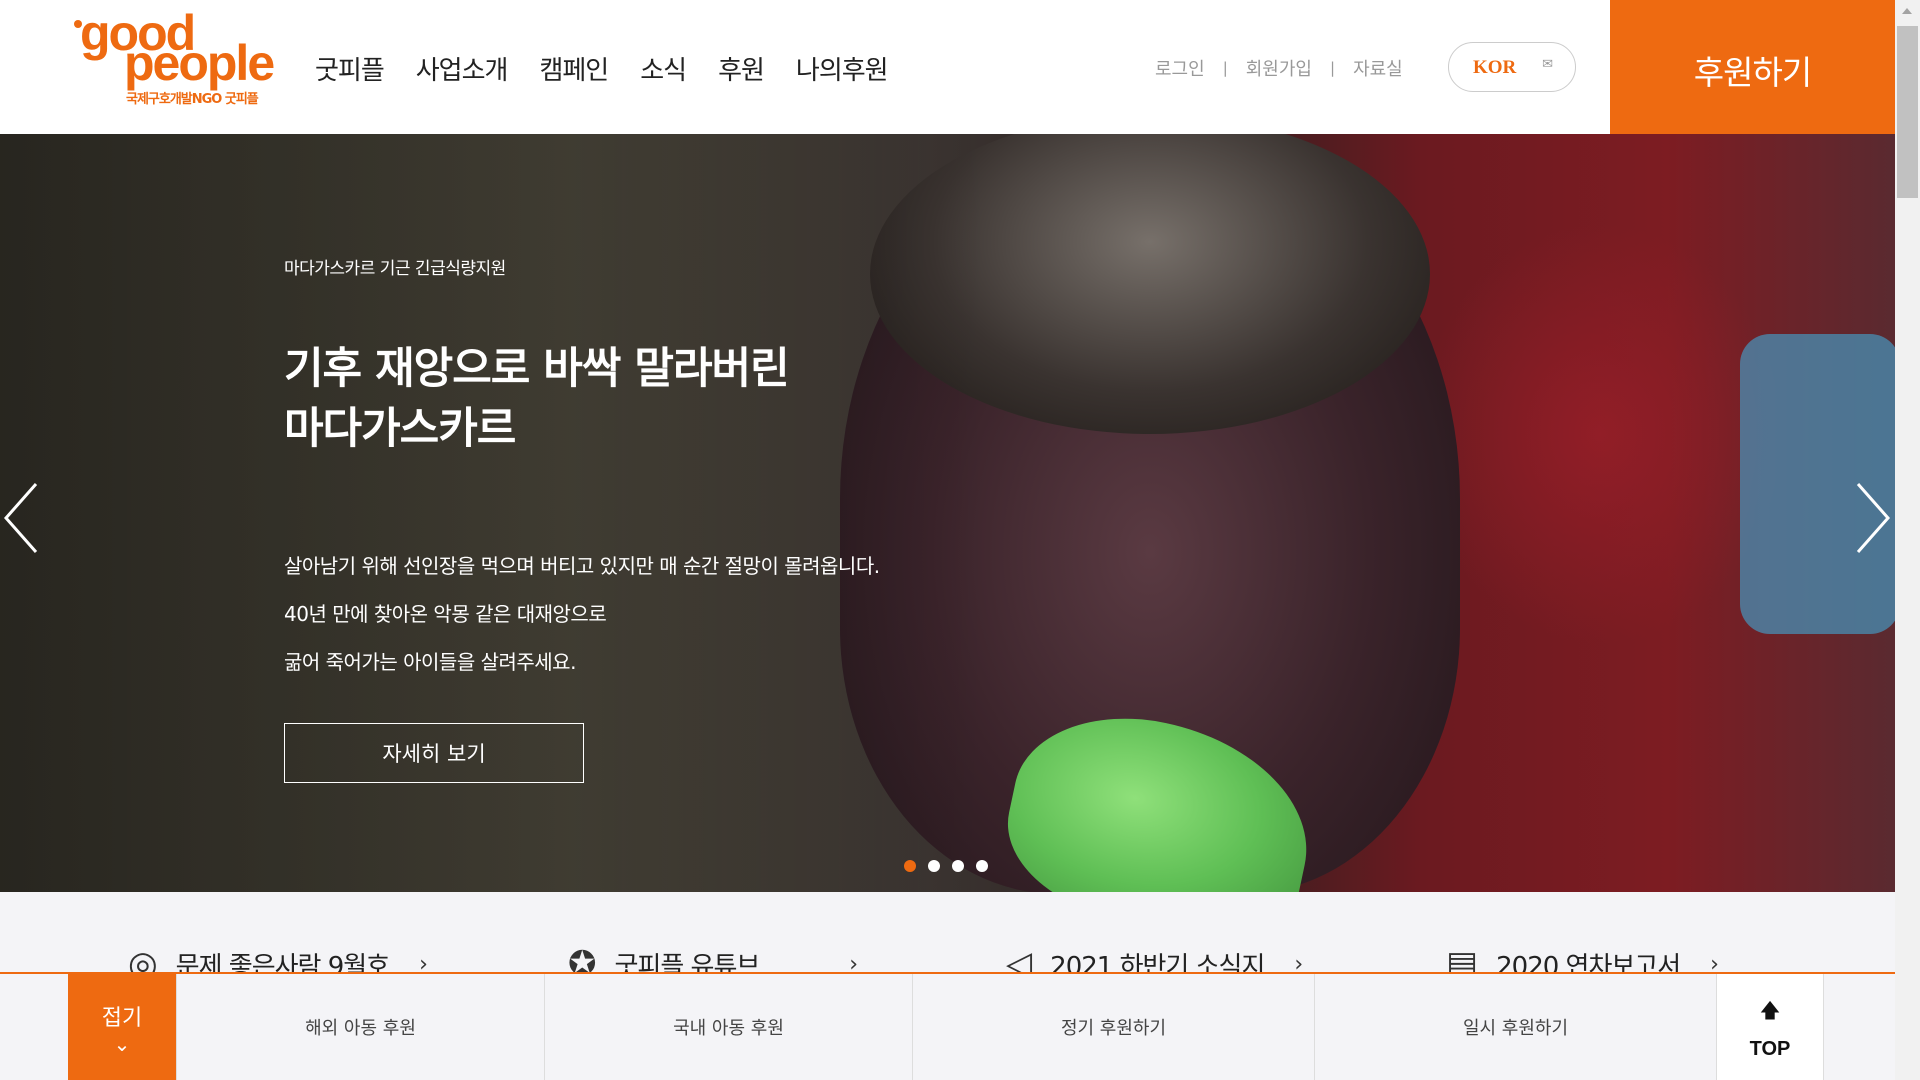  I want to click on books-icon: ▤, so click(1462, 958).